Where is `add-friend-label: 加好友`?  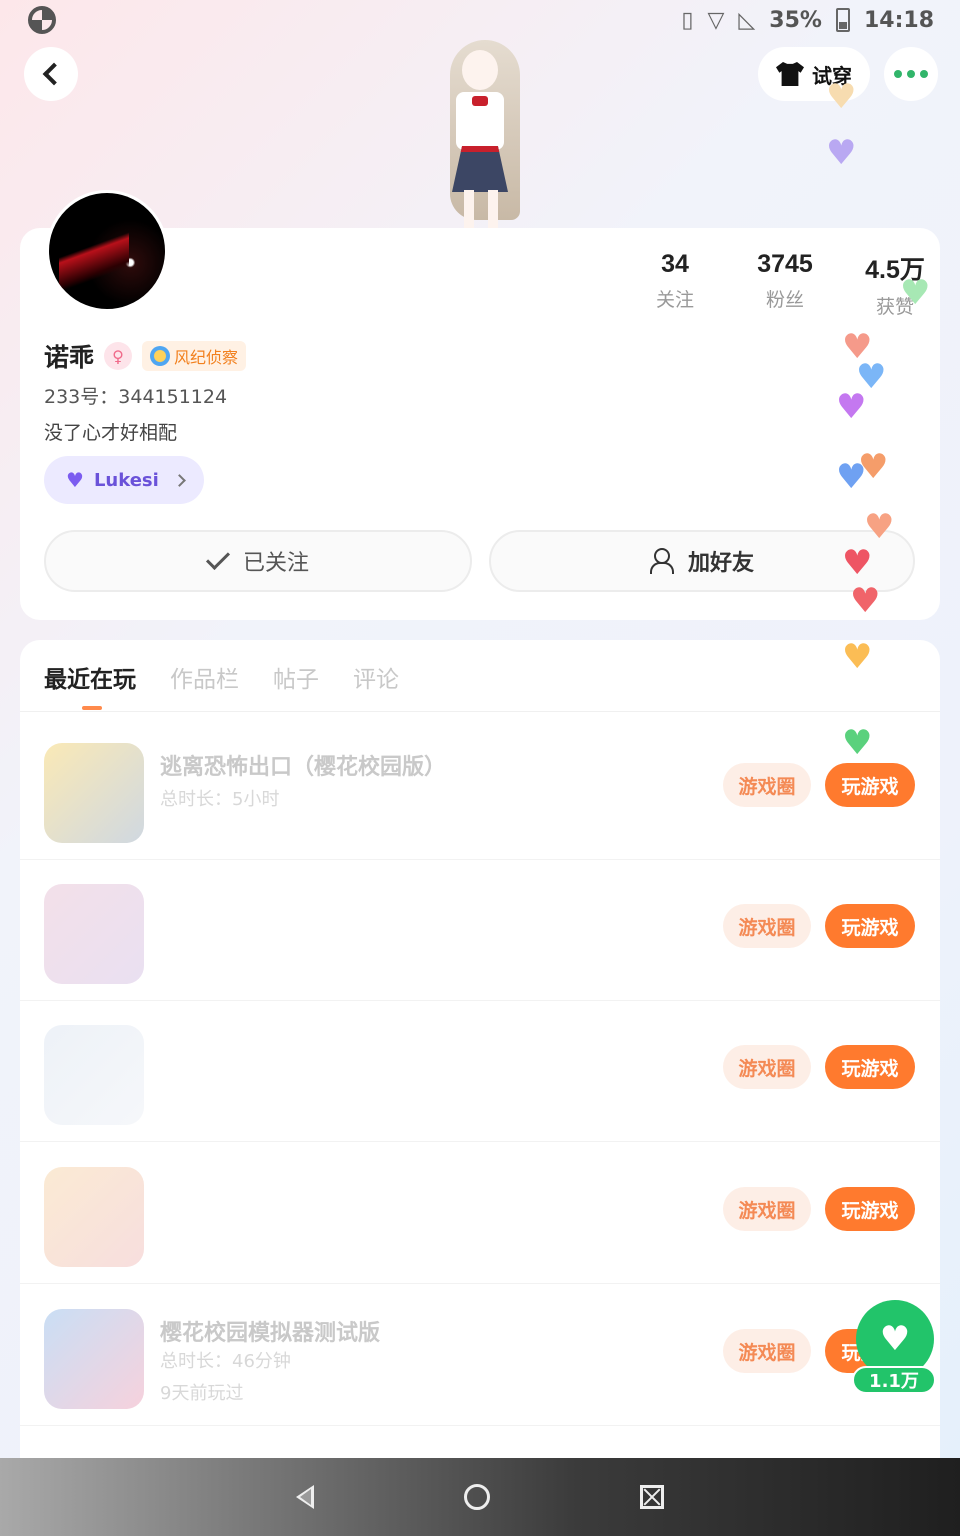
add-friend-label: 加好友 is located at coordinates (720, 563).